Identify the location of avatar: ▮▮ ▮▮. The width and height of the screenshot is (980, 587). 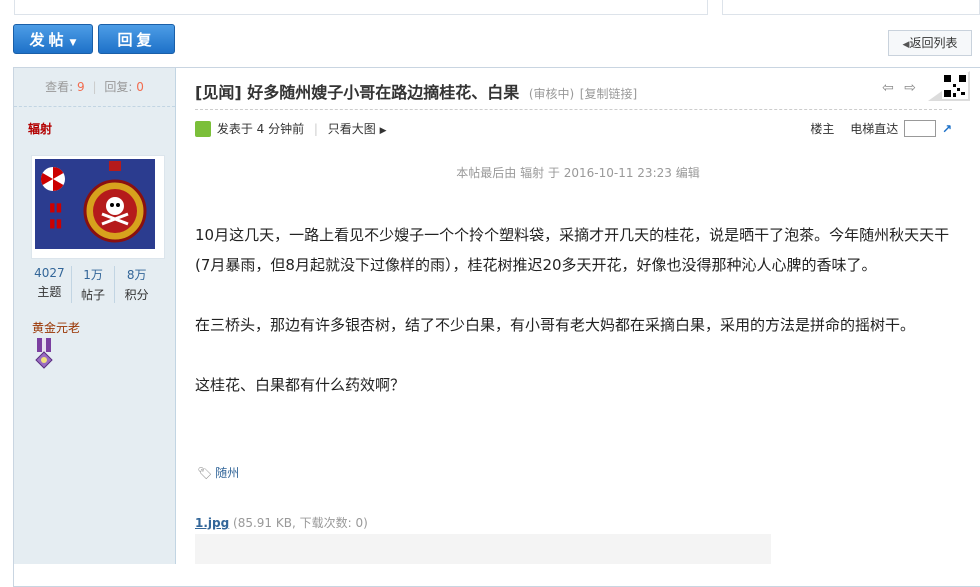
(98, 207).